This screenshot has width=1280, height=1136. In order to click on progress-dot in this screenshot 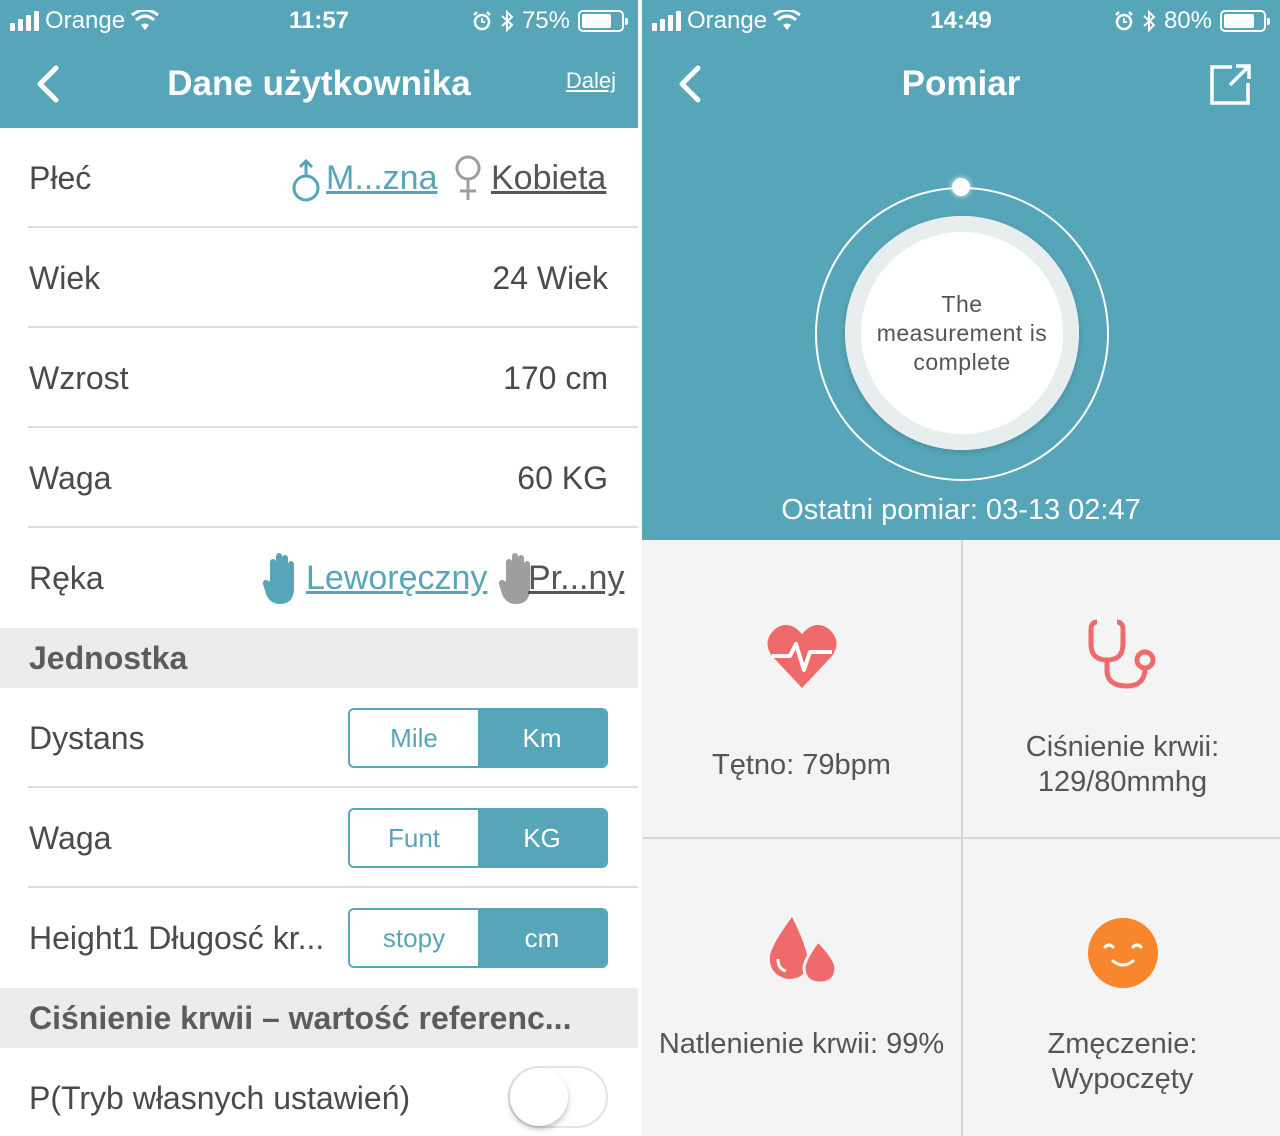, I will do `click(961, 187)`.